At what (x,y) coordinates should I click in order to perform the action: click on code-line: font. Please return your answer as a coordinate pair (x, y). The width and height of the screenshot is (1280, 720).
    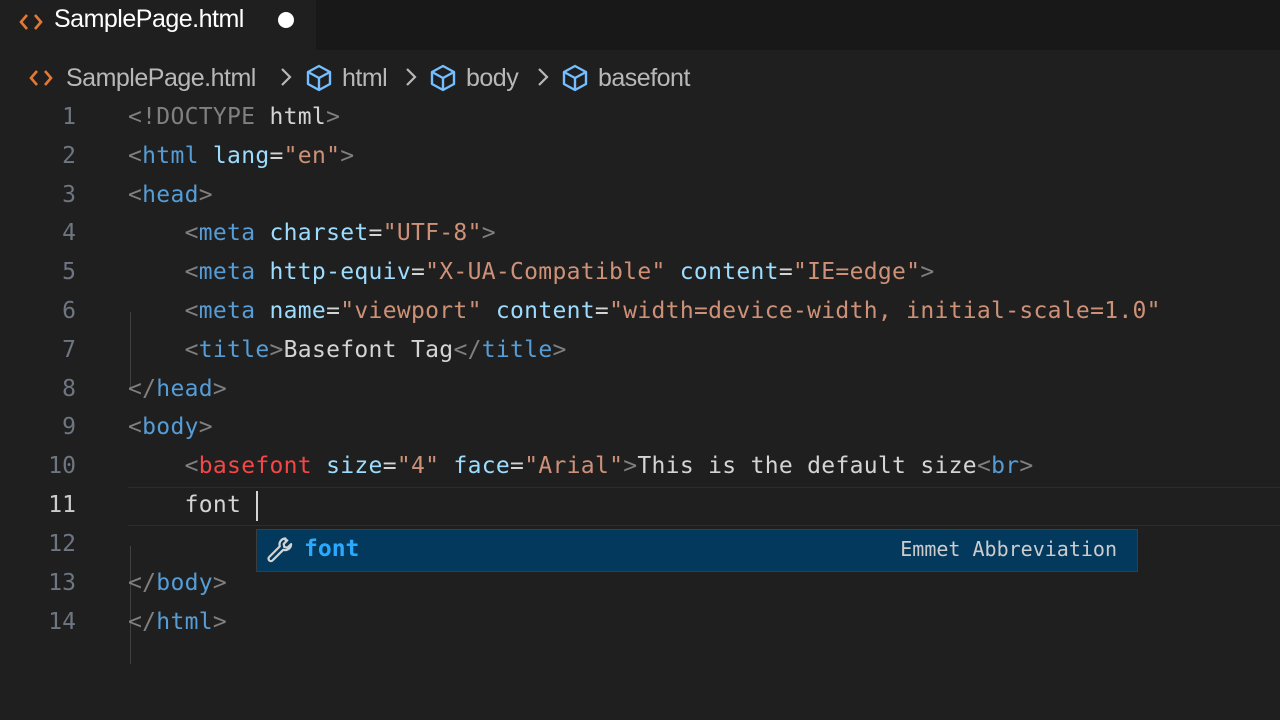
    Looking at the image, I should click on (184, 505).